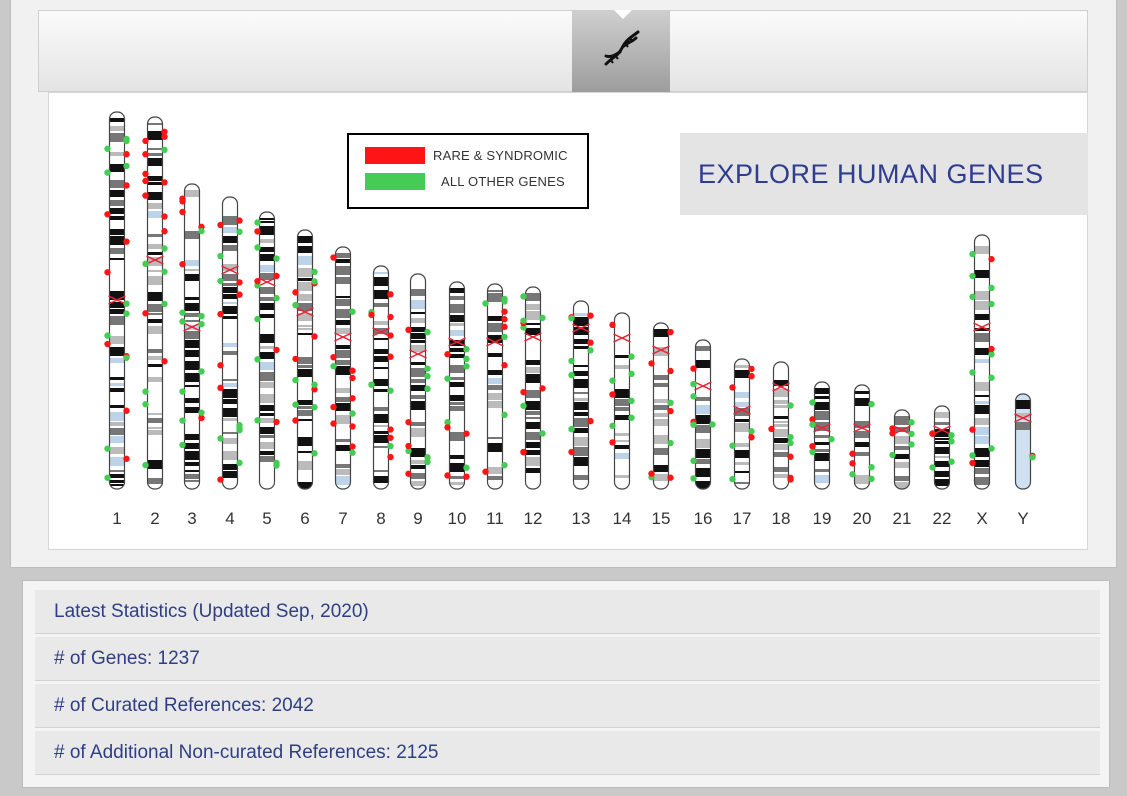 The image size is (1127, 796). I want to click on chromosome-label: 9, so click(417, 518).